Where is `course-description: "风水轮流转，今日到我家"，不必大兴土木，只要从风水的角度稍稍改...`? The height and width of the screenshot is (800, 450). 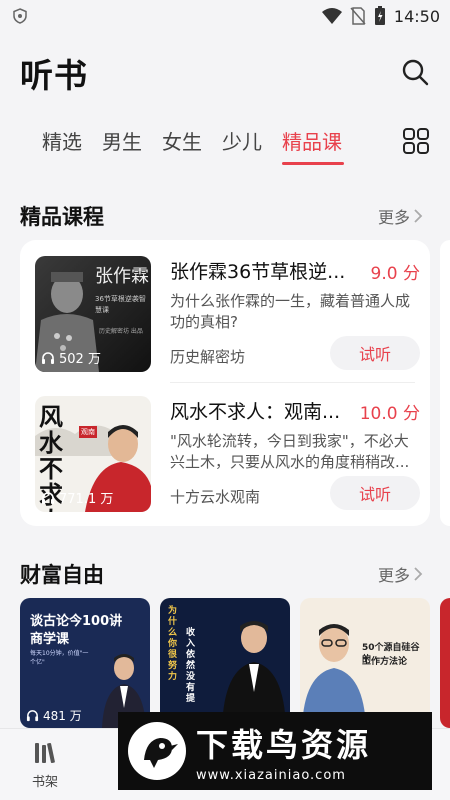 course-description: "风水轮流转，今日到我家"，不必大兴土木，只要从风水的角度稍稍改... is located at coordinates (290, 451).